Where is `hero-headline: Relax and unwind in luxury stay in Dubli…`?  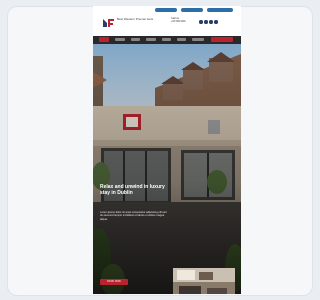
hero-headline: Relax and unwind in luxury stay in Dubli… is located at coordinates (132, 190).